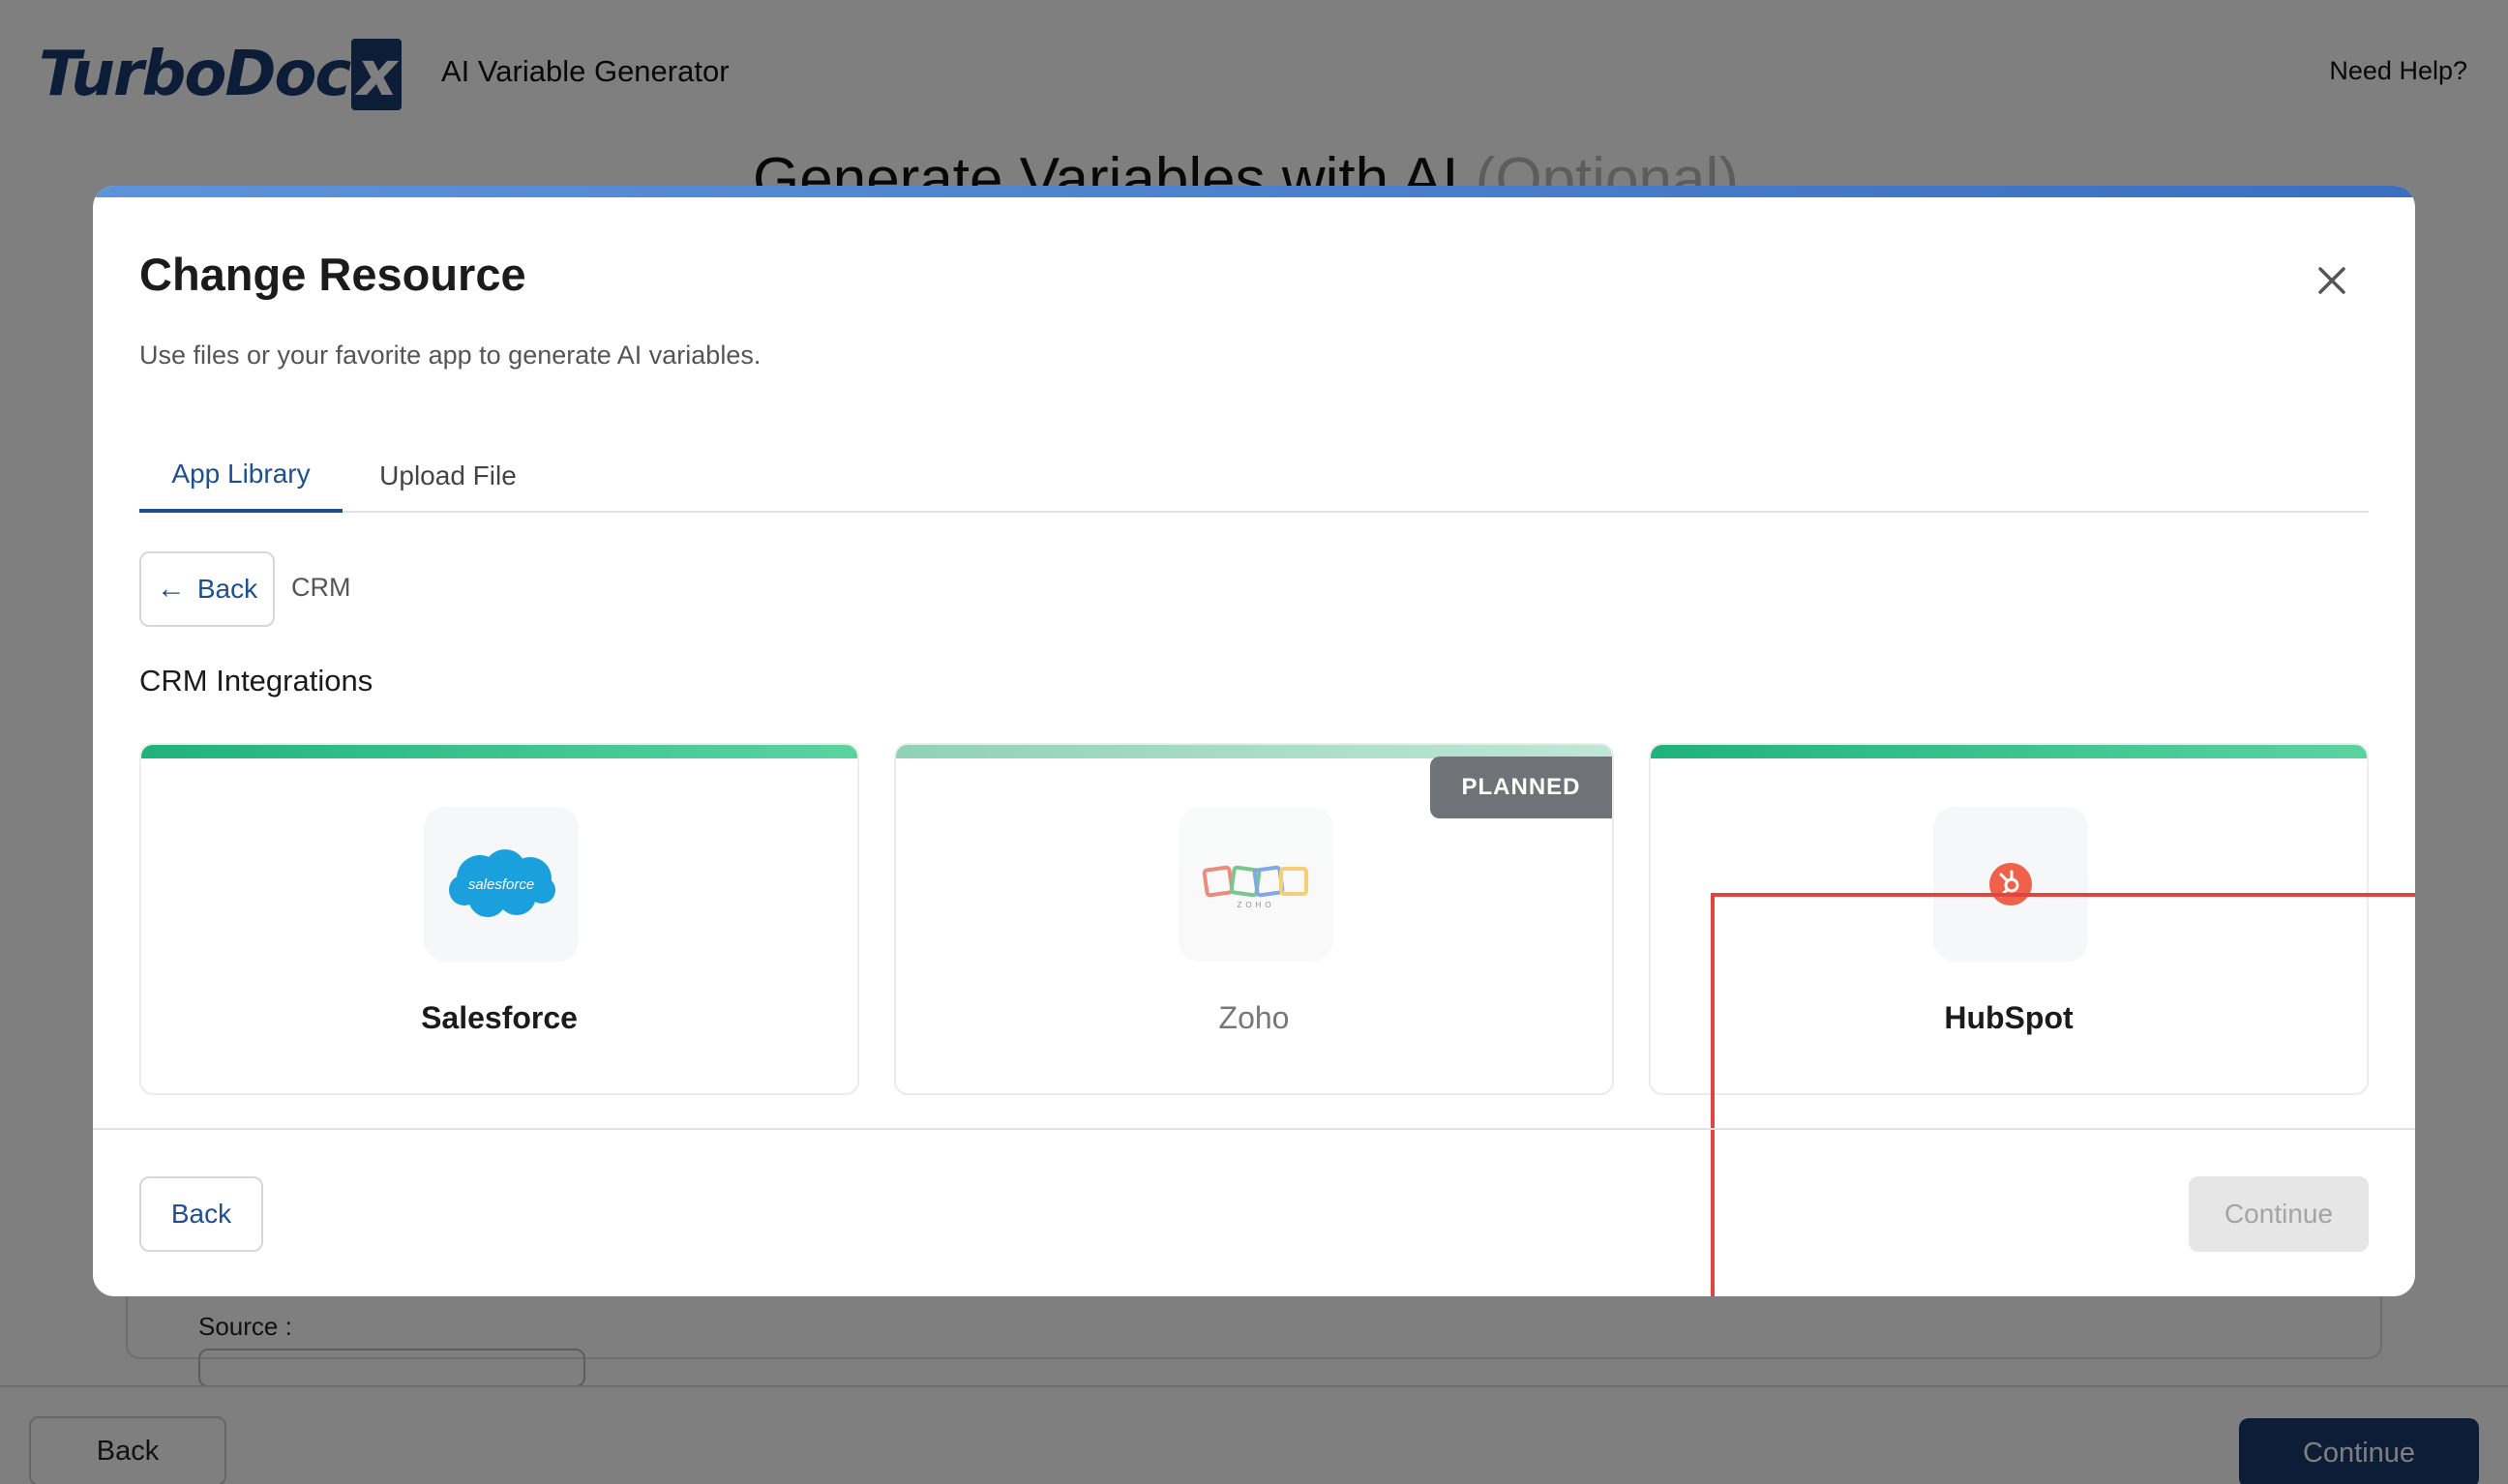 The image size is (2508, 1484). Describe the element at coordinates (1256, 884) in the screenshot. I see `zoho-icon: ZOHO` at that location.